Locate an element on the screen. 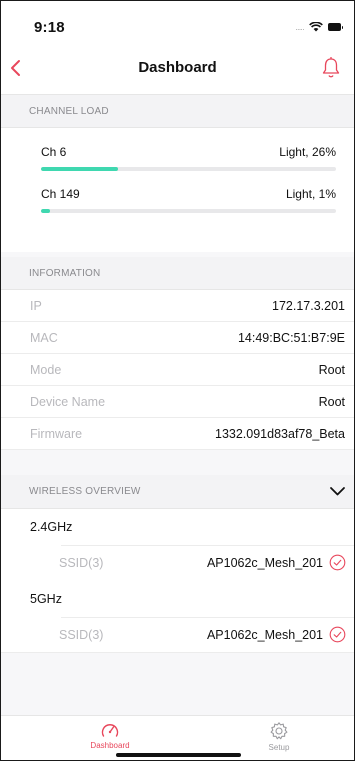 This screenshot has height=761, width=355. band-row-2ghz: 2.4GHz is located at coordinates (177, 527).